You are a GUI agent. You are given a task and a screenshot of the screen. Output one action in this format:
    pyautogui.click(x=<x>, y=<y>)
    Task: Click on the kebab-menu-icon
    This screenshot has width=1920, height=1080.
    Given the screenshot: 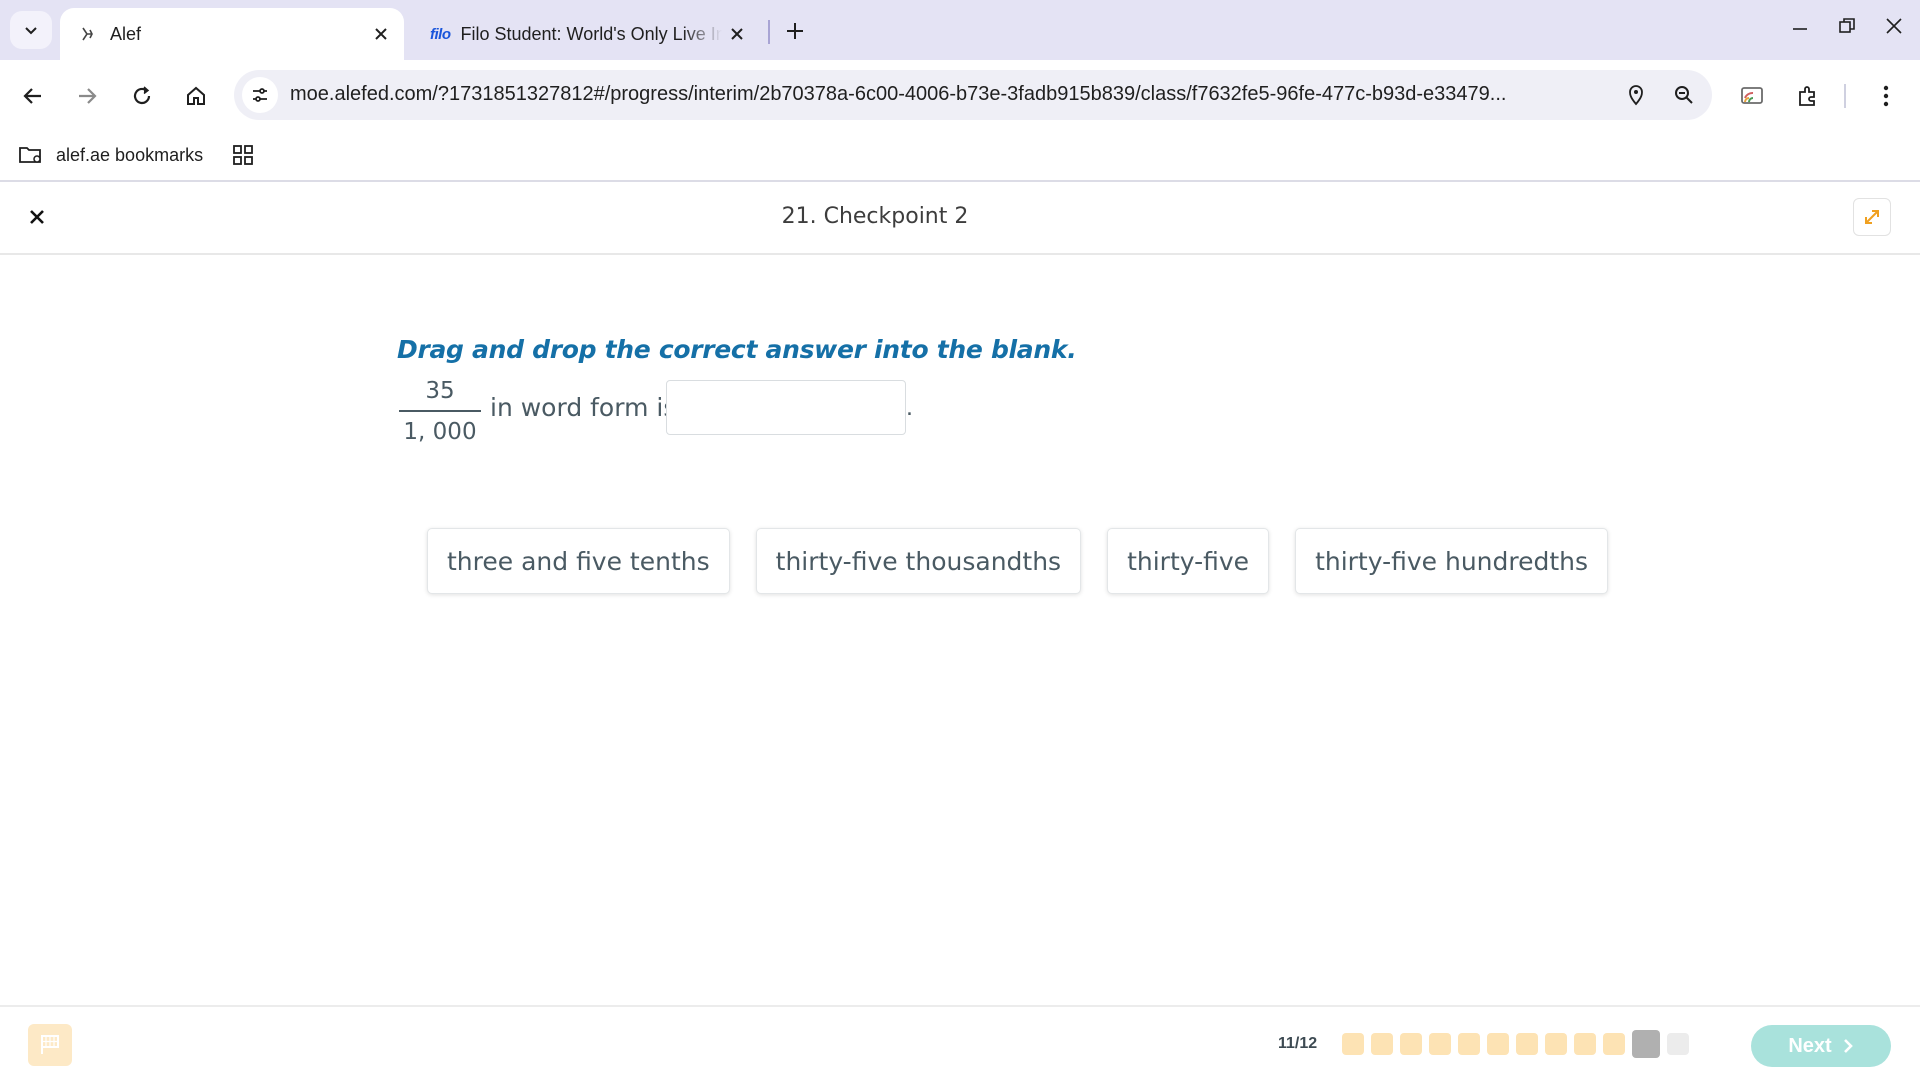 What is the action you would take?
    pyautogui.click(x=1886, y=96)
    